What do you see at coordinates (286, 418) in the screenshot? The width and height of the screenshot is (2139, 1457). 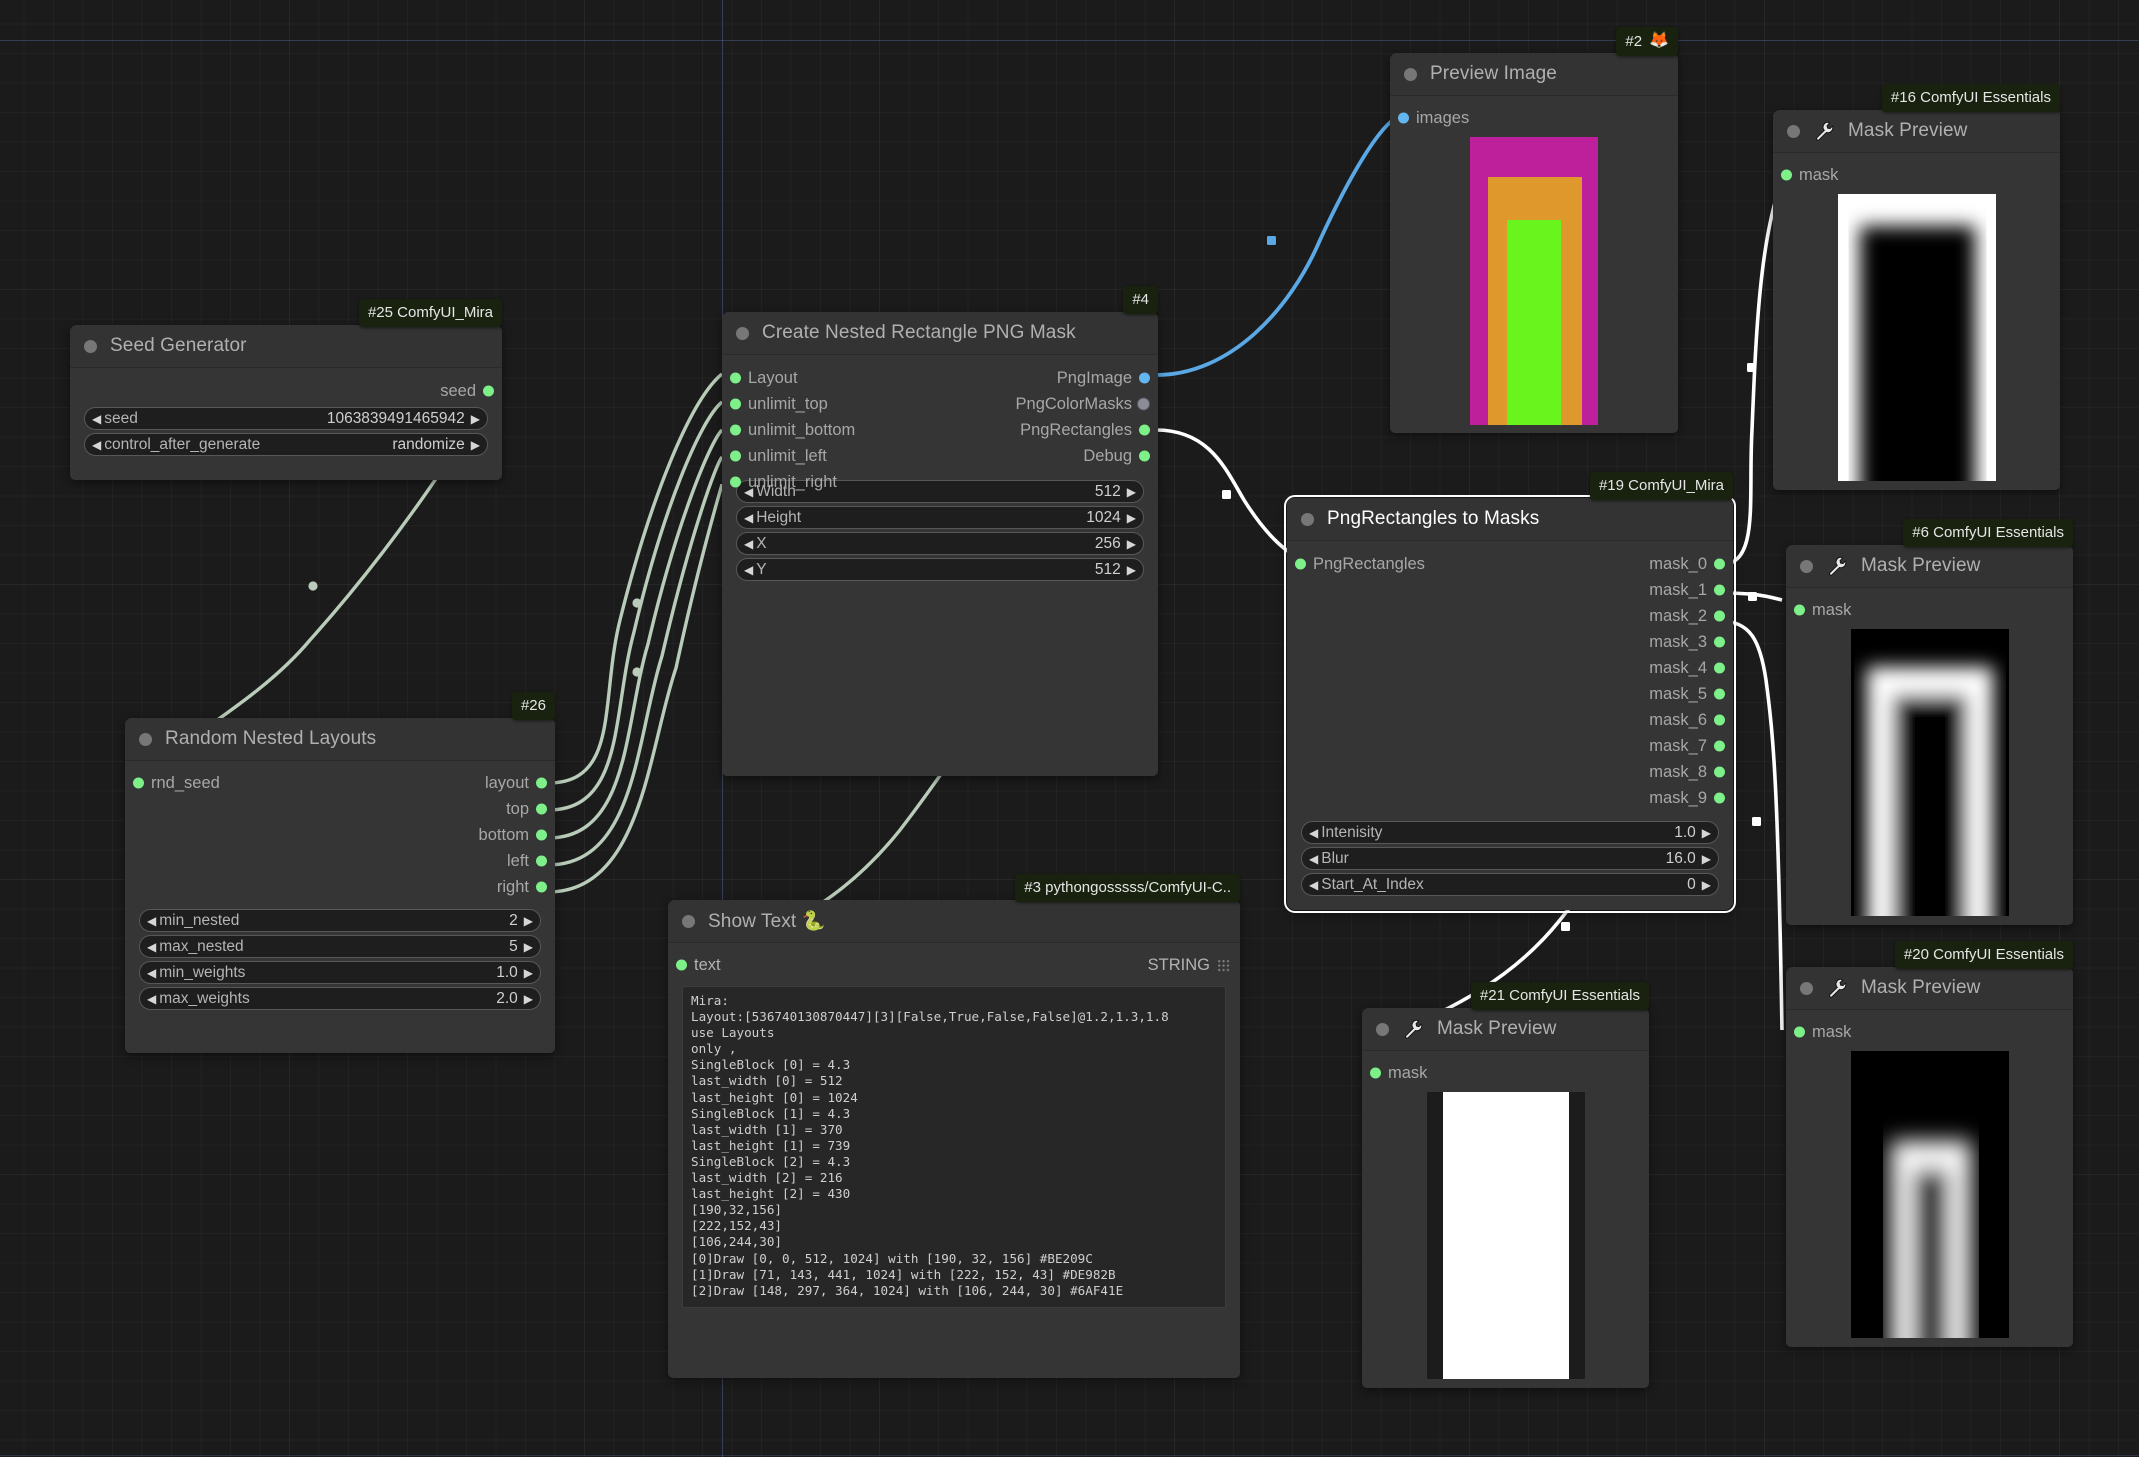 I see `widget-seed: ◀ seed 1063839491465942 ▶` at bounding box center [286, 418].